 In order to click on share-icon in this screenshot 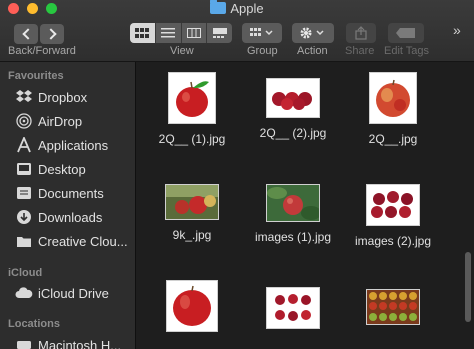, I will do `click(361, 33)`.